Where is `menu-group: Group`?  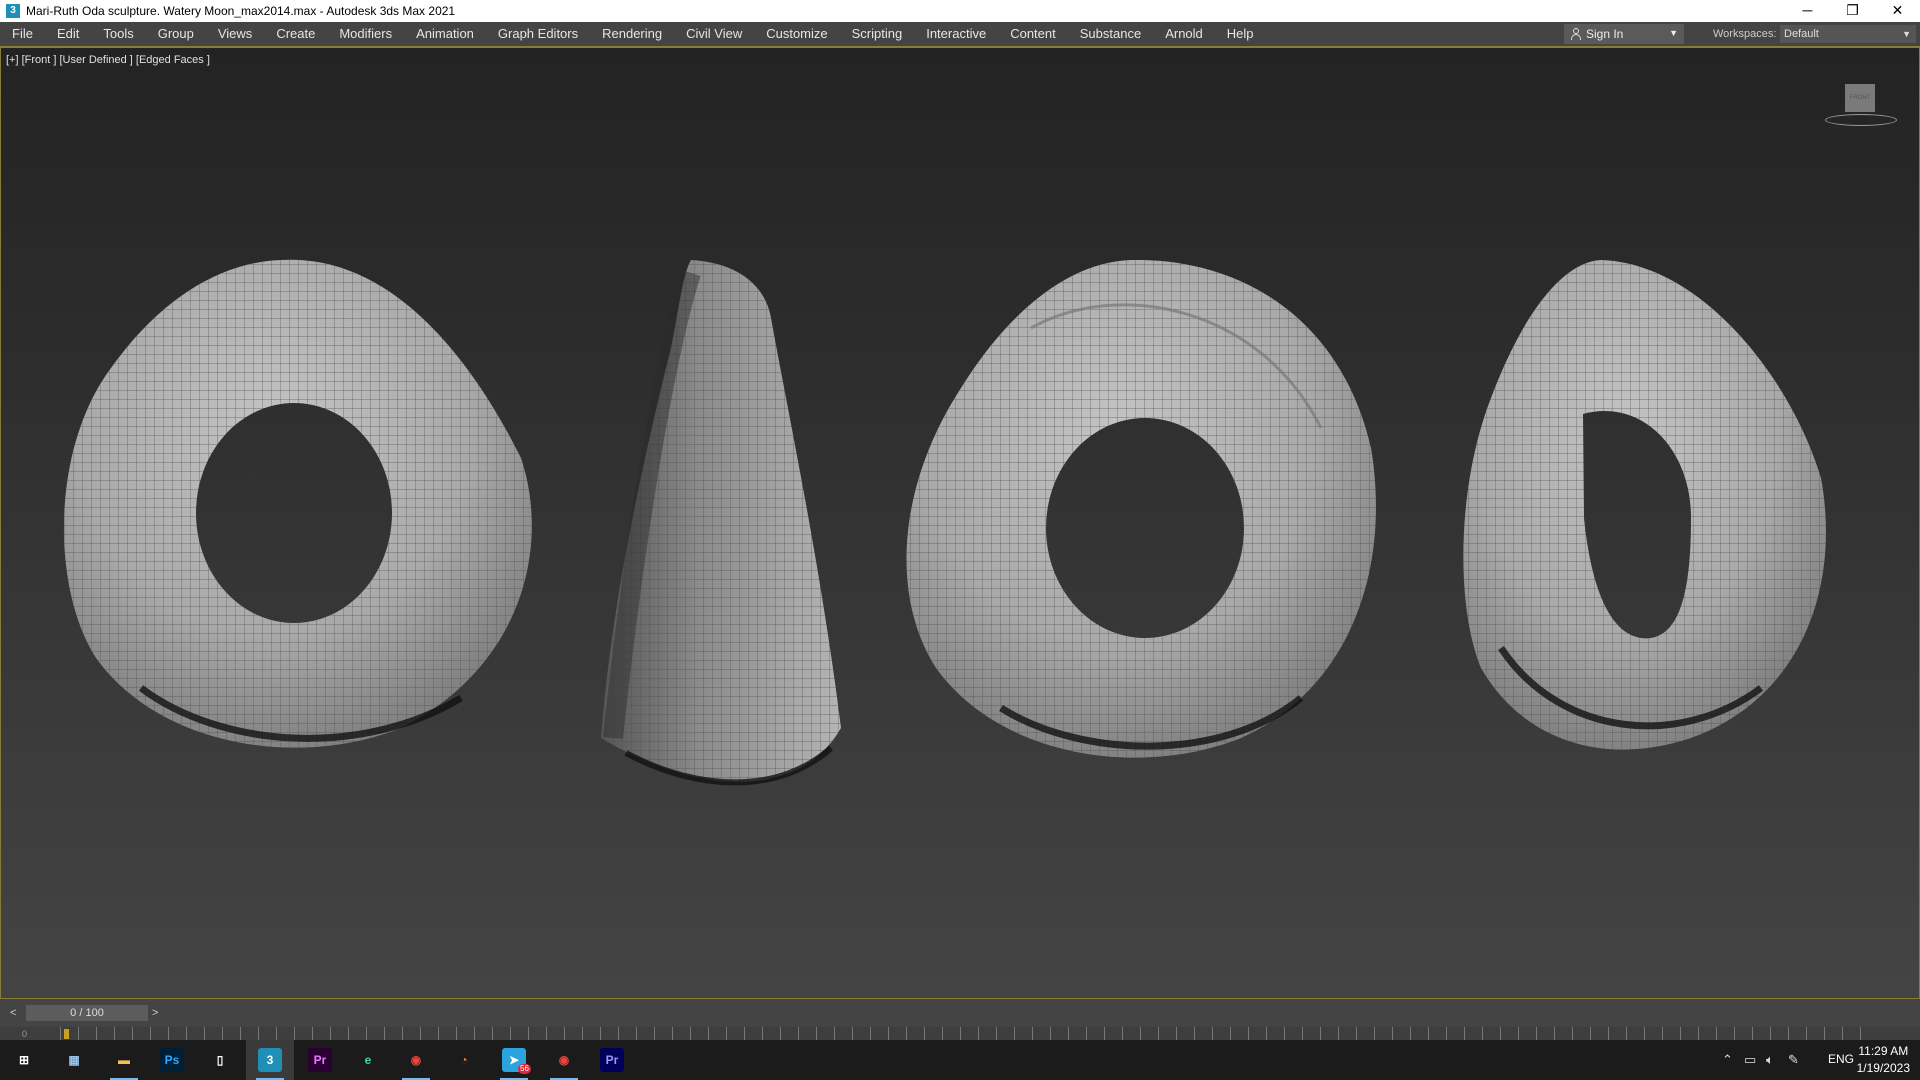 menu-group: Group is located at coordinates (176, 34).